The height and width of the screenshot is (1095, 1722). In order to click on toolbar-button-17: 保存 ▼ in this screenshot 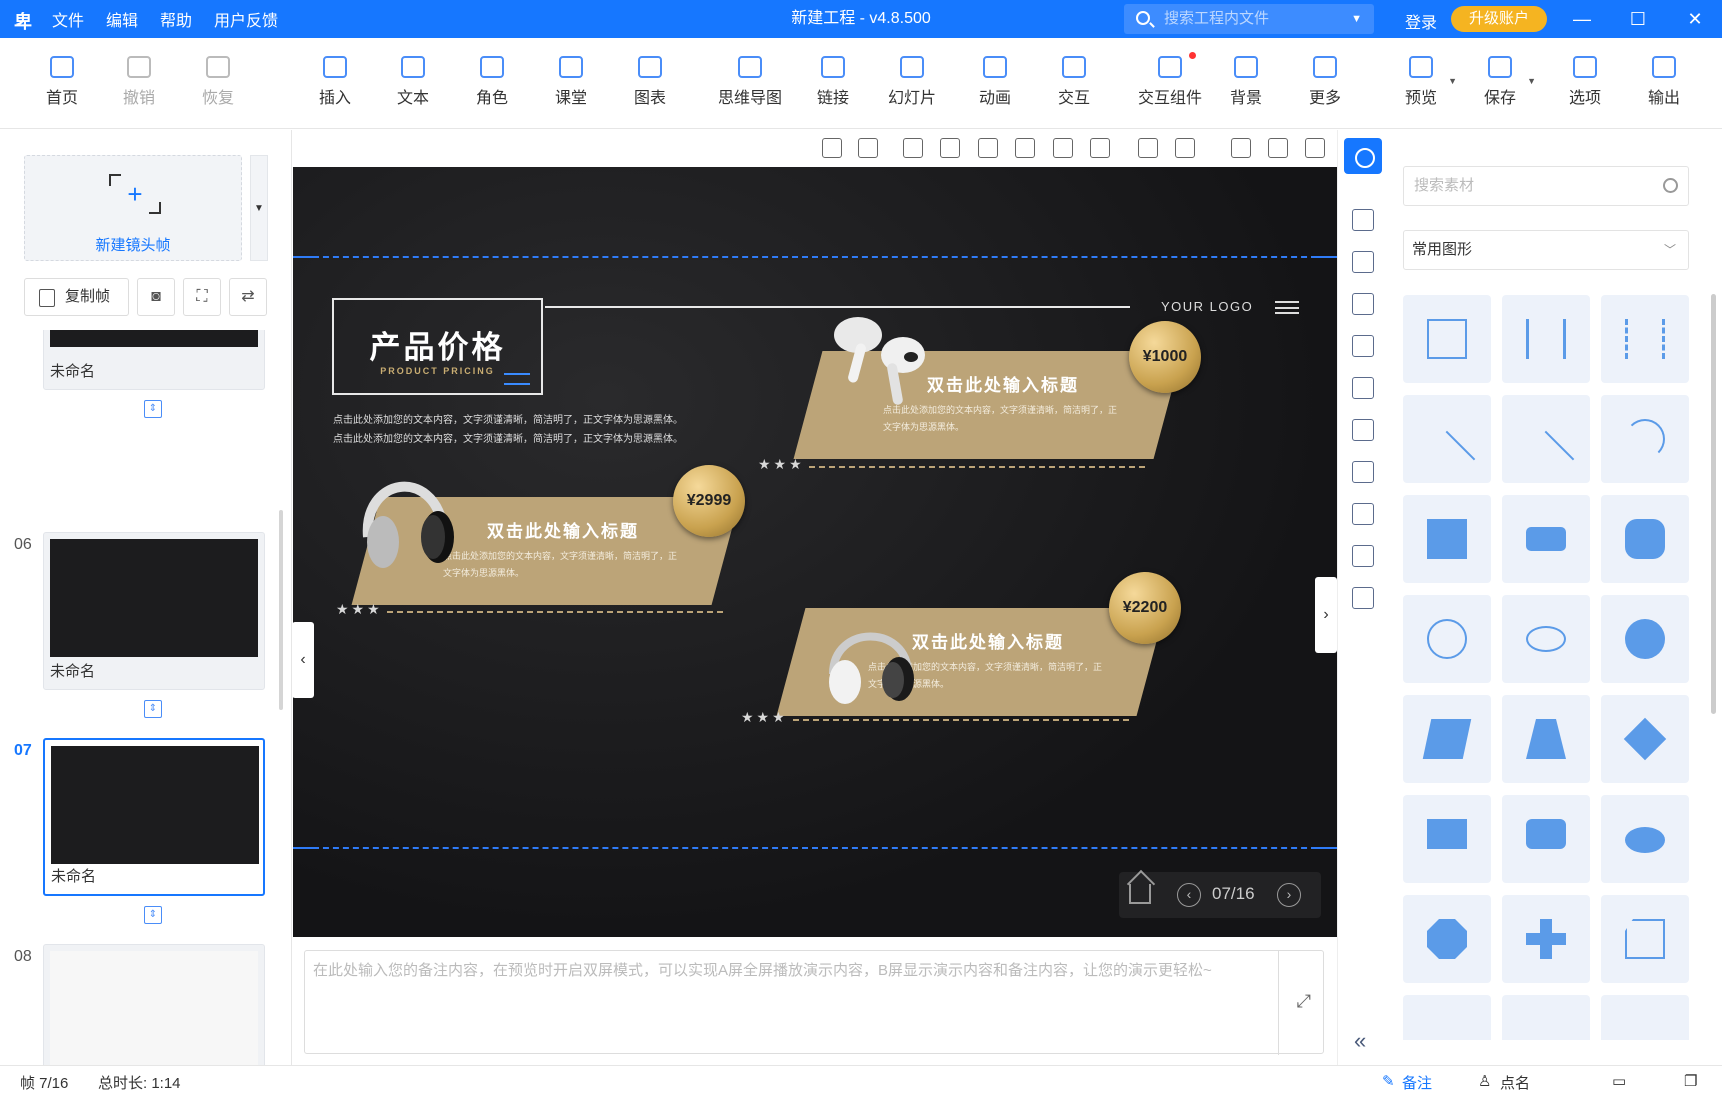, I will do `click(1500, 82)`.